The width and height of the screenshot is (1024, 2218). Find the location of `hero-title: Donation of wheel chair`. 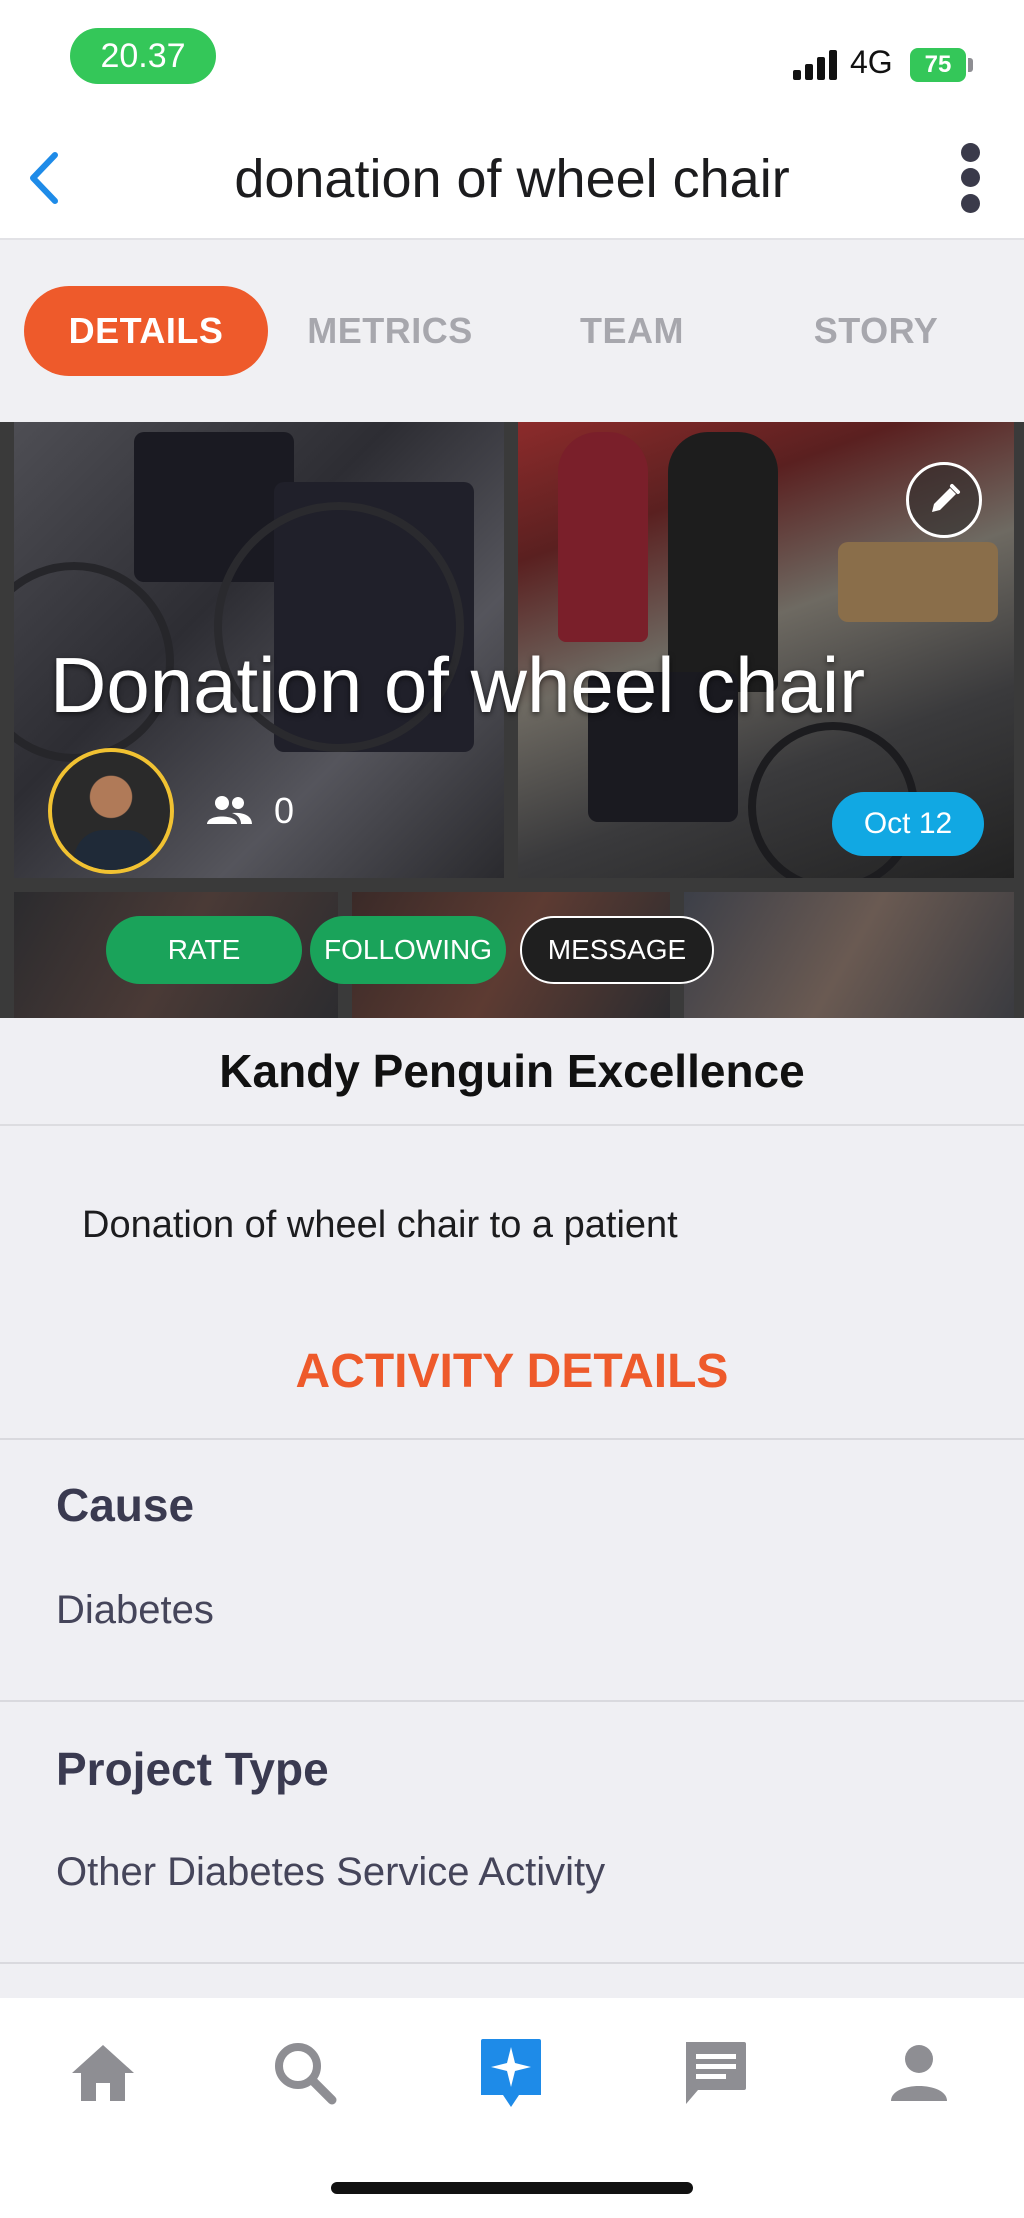

hero-title: Donation of wheel chair is located at coordinates (458, 685).